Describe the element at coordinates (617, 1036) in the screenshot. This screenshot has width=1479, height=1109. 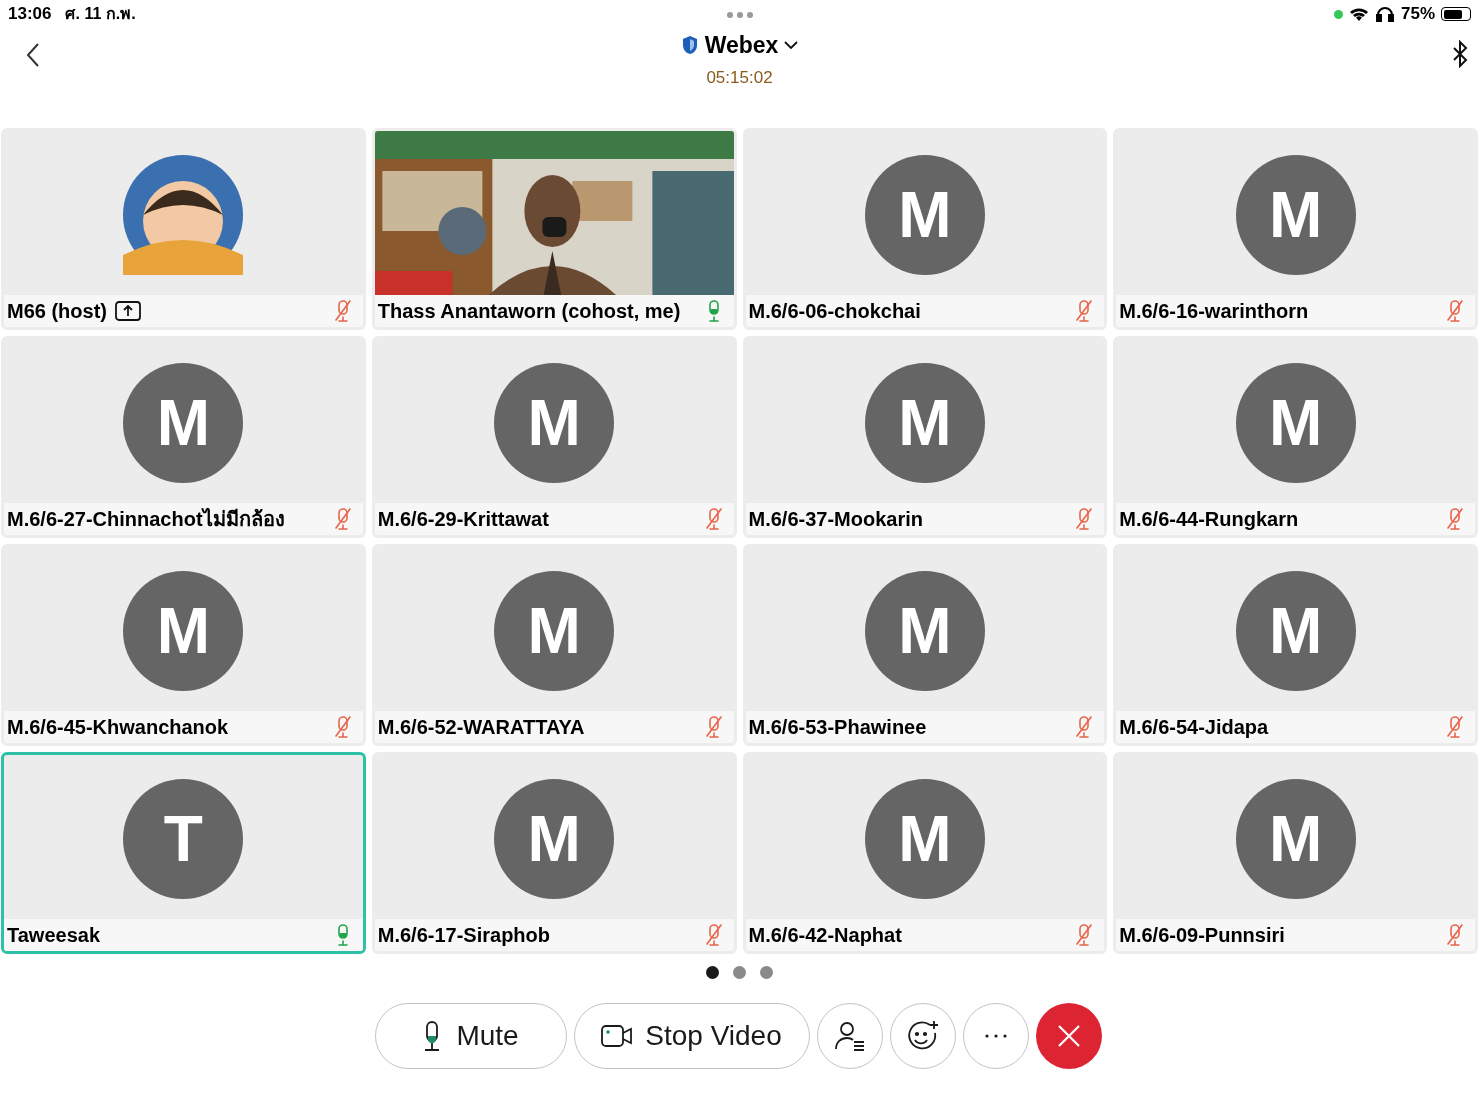
I see `video-camera-icon` at that location.